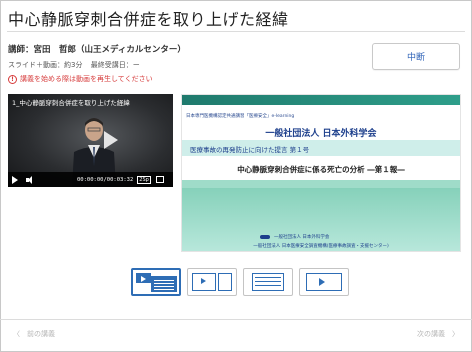 This screenshot has width=472, height=352. What do you see at coordinates (438, 334) in the screenshot?
I see `next-lecture-link: 次の講義 〉` at bounding box center [438, 334].